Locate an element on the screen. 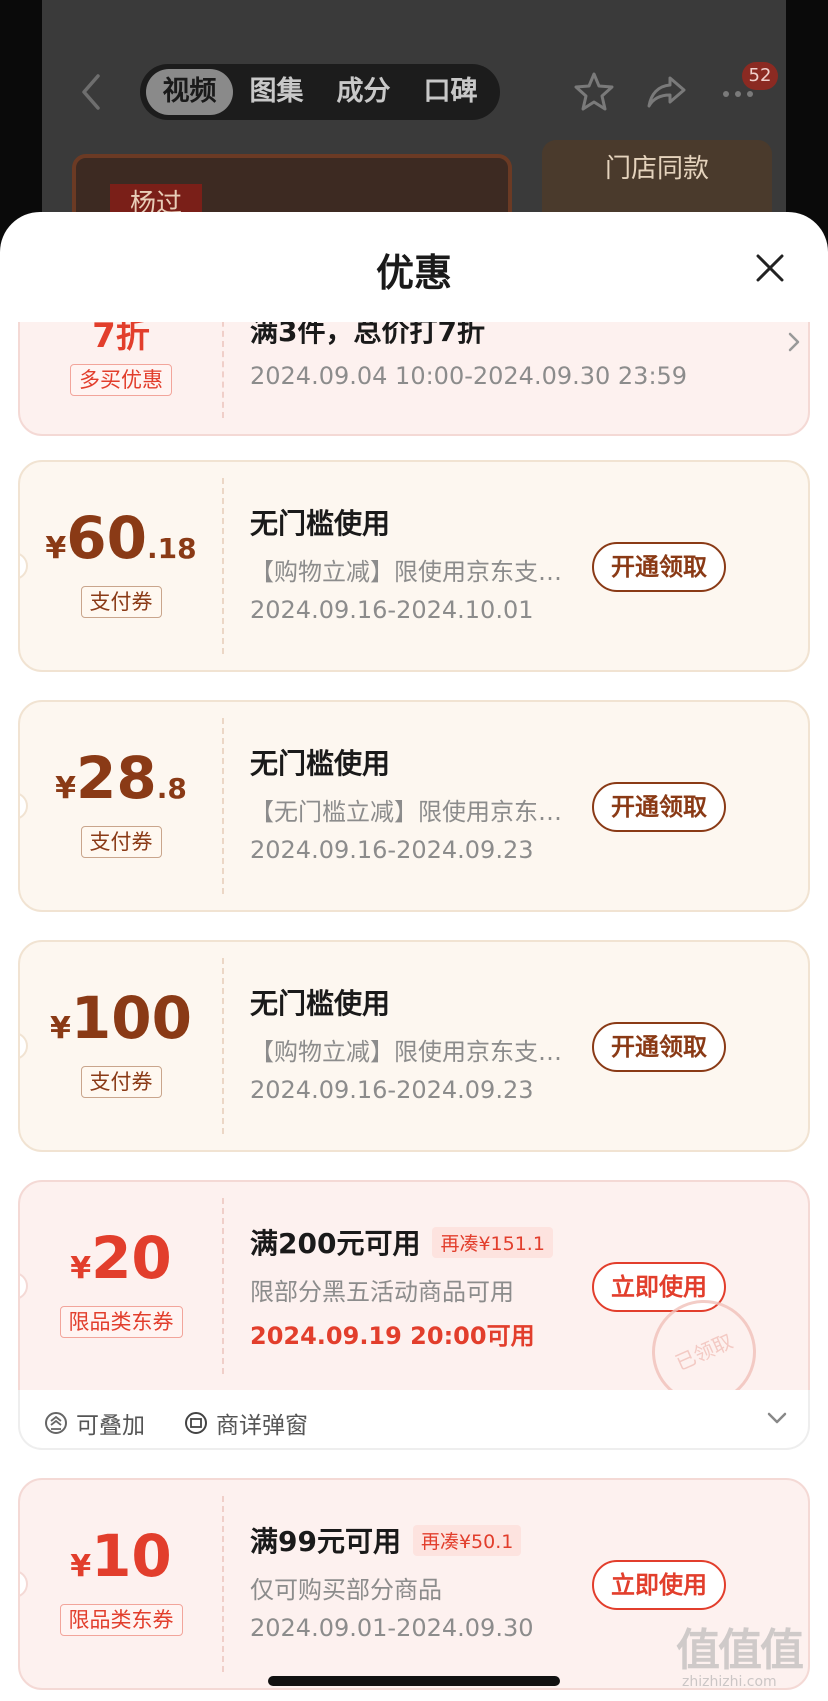 The height and width of the screenshot is (1701, 828). tab-ingredients: 成分 is located at coordinates (363, 92).